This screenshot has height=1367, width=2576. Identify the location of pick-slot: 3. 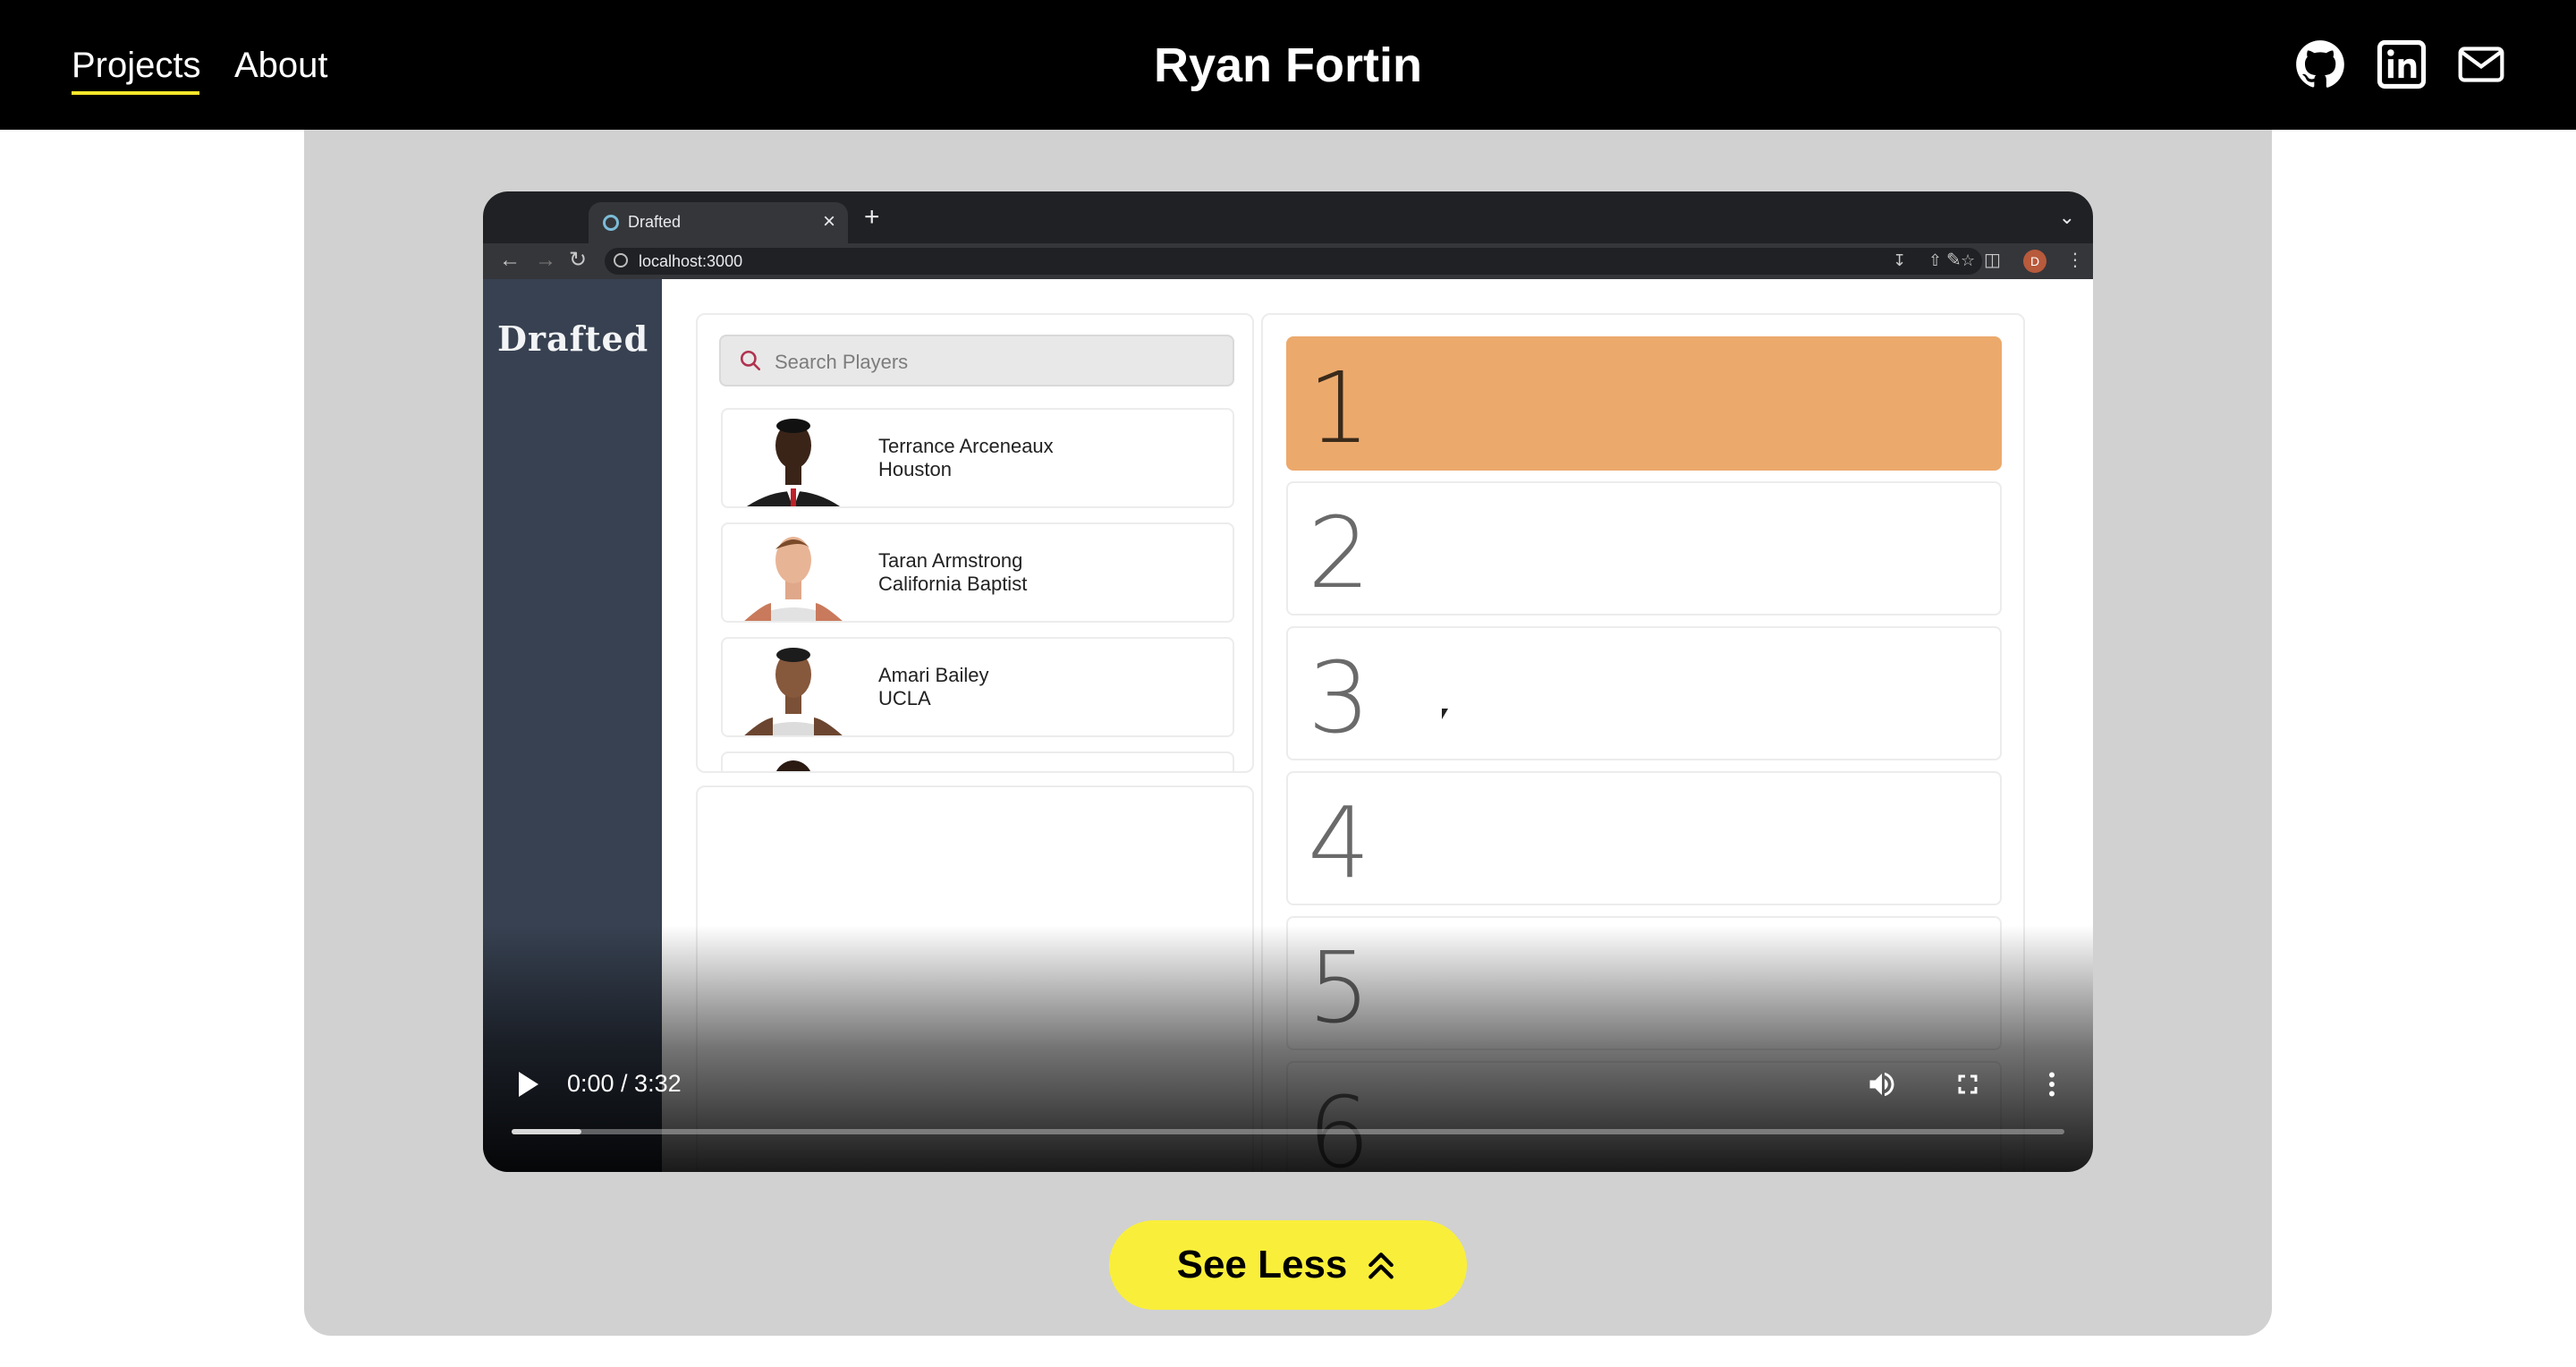
(1644, 693).